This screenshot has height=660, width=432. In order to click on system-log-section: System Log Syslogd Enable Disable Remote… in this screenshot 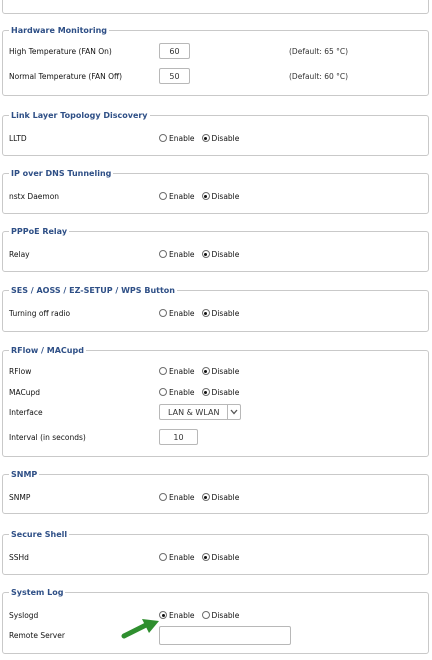, I will do `click(215, 620)`.